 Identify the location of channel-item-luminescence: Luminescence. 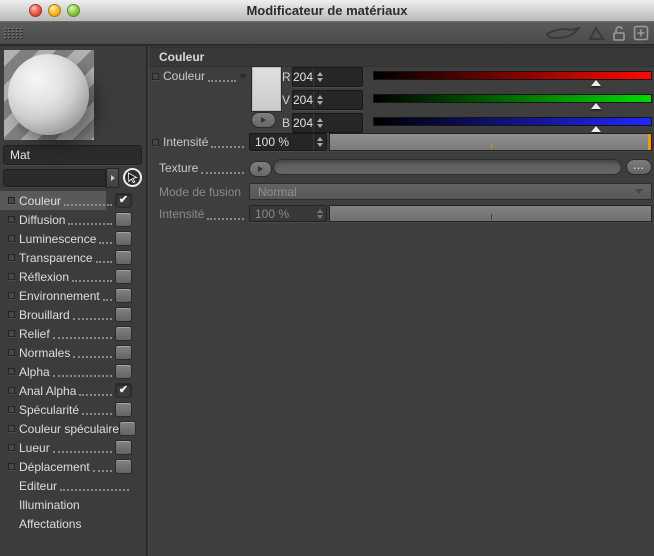
(73, 238).